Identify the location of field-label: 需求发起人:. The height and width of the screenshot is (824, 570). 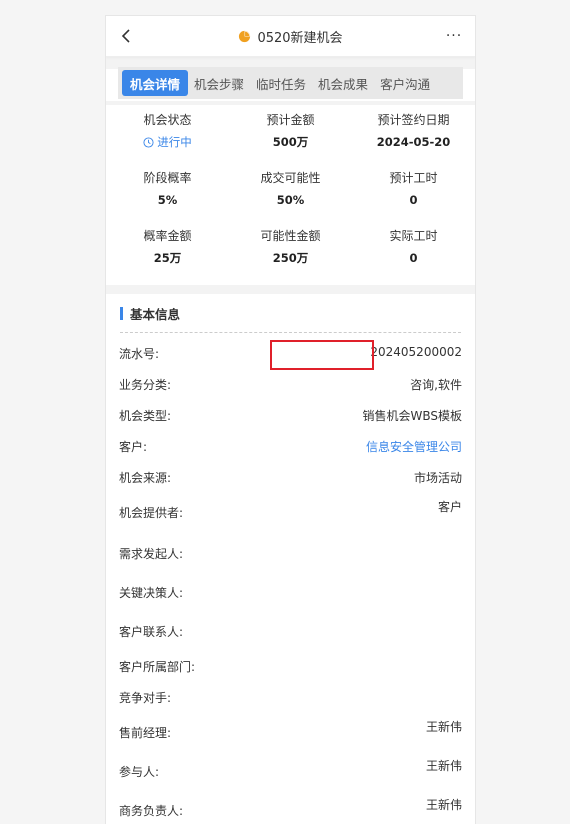
(151, 554).